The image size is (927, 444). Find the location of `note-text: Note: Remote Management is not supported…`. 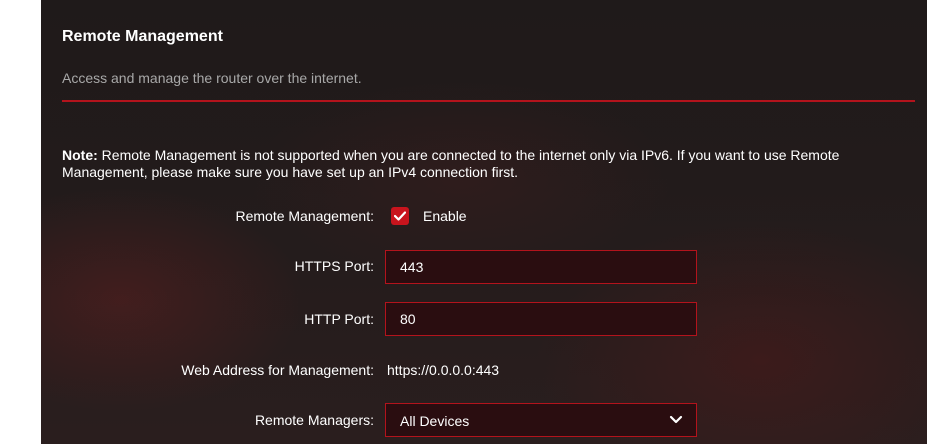

note-text: Note: Remote Management is not supported… is located at coordinates (492, 164).